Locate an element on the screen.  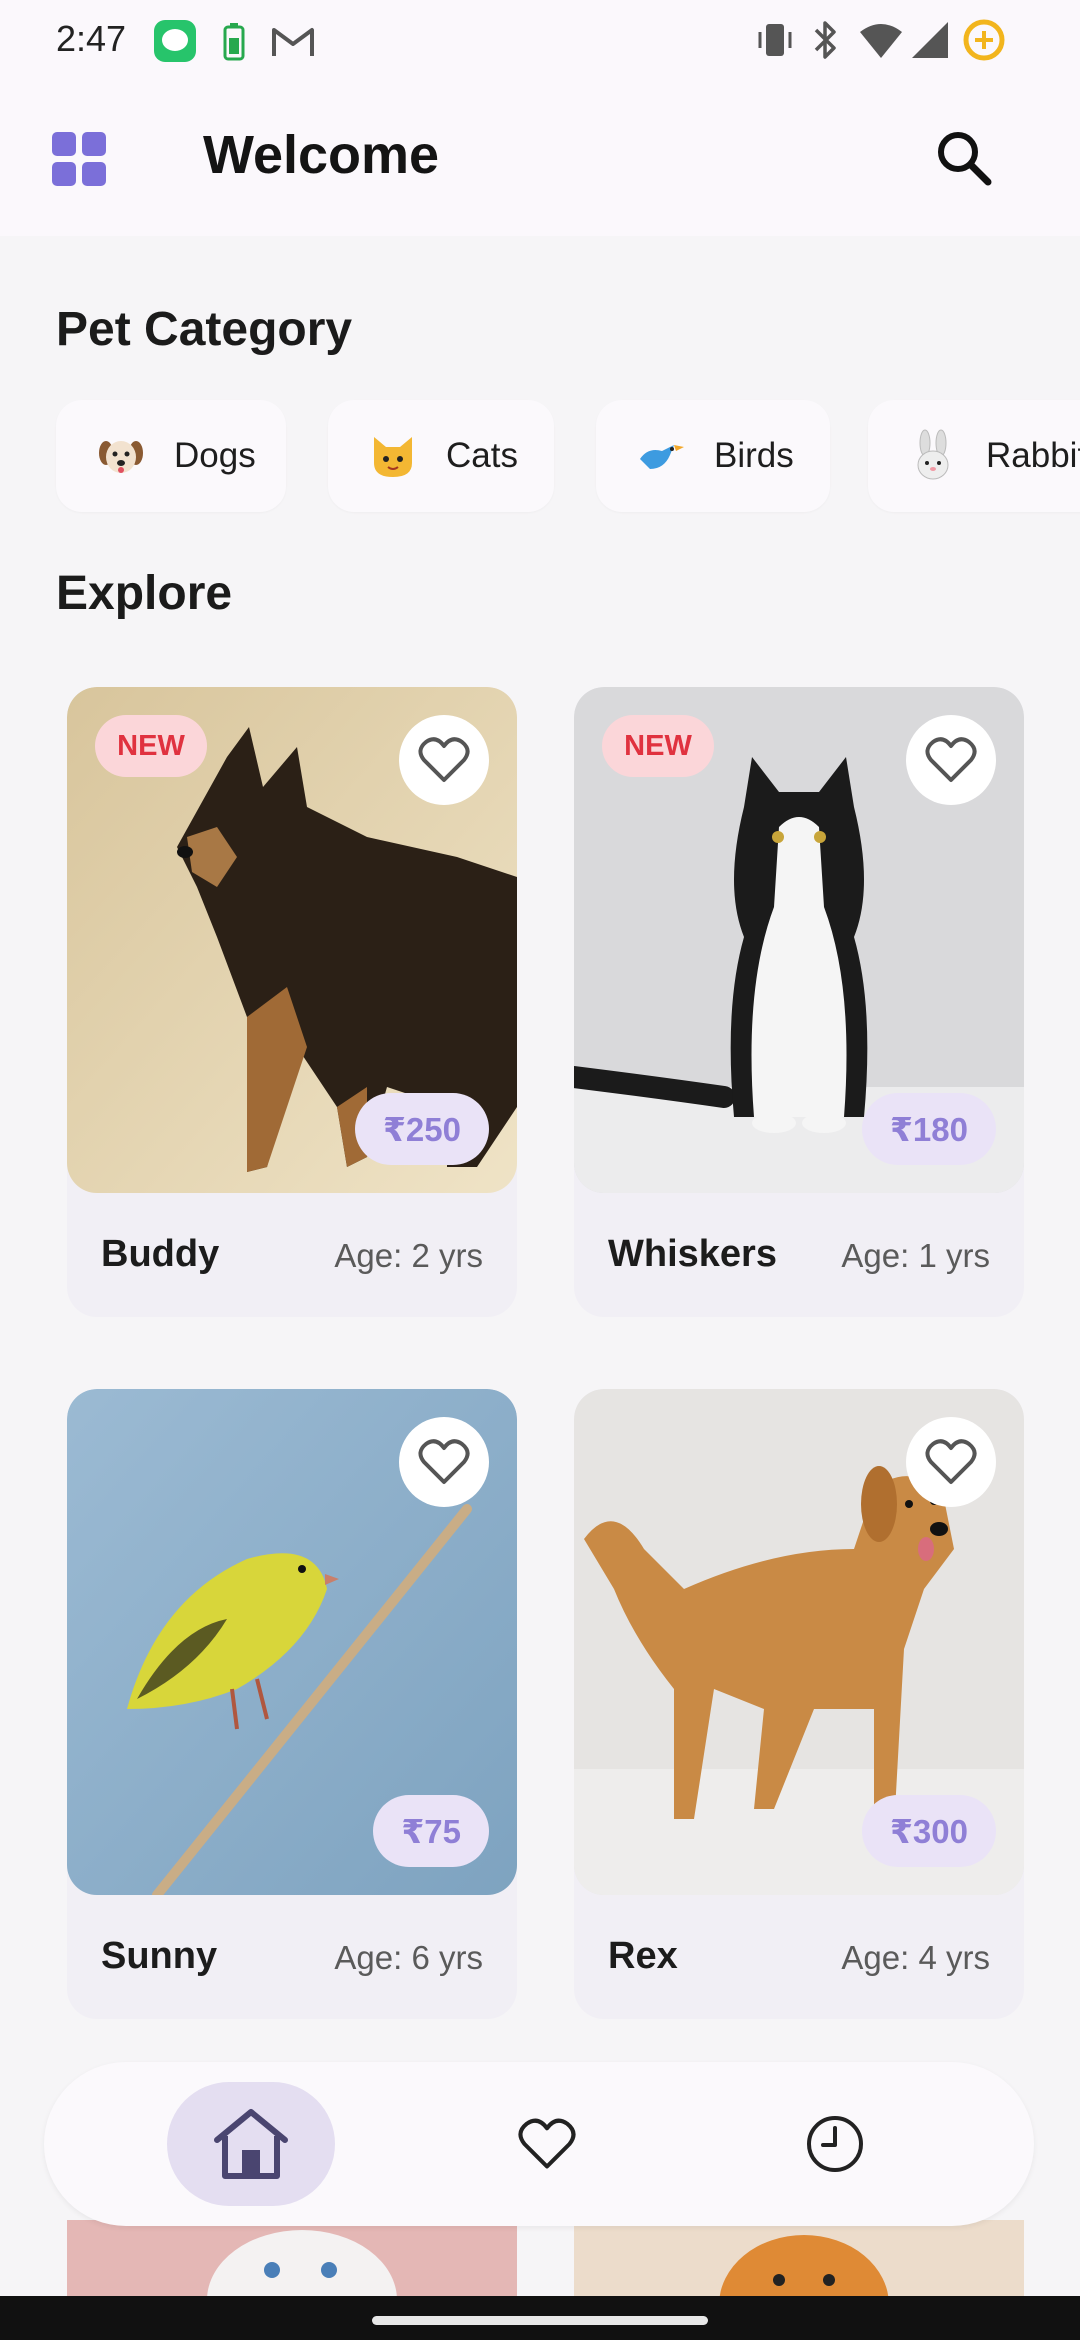
gesture-handle is located at coordinates (540, 2320).